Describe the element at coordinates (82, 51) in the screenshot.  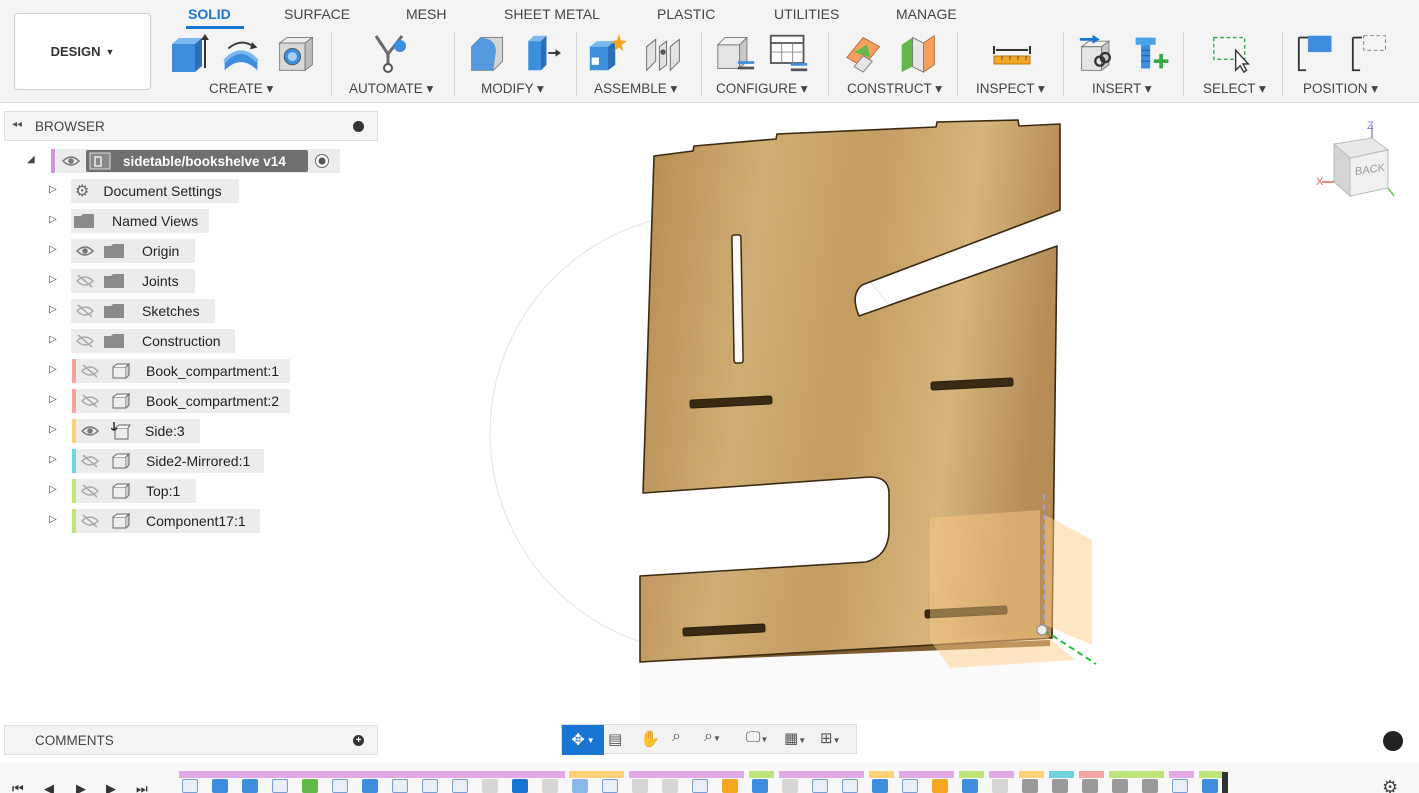
I see `workspace-switcher: DESIGN ▼` at that location.